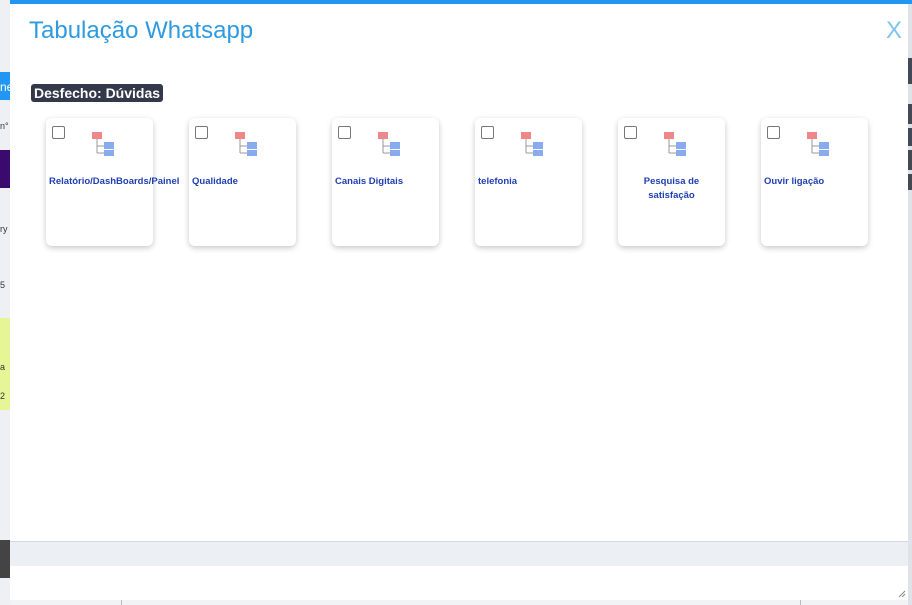  I want to click on background-blue-tab: ne, so click(6, 86).